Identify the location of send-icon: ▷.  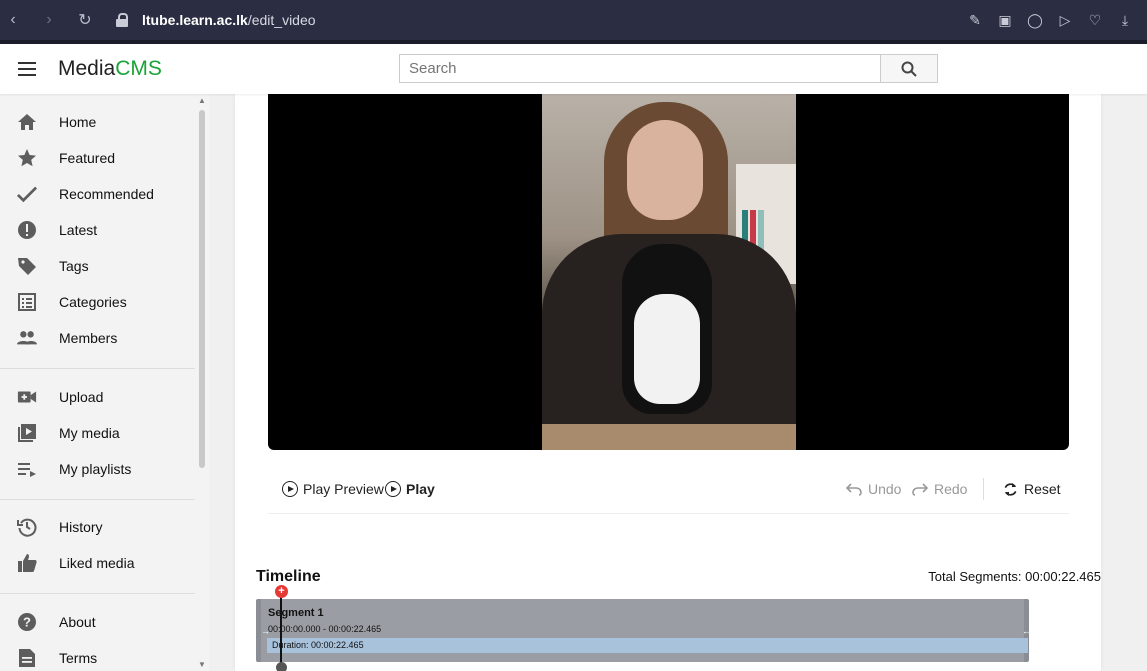
(1065, 20).